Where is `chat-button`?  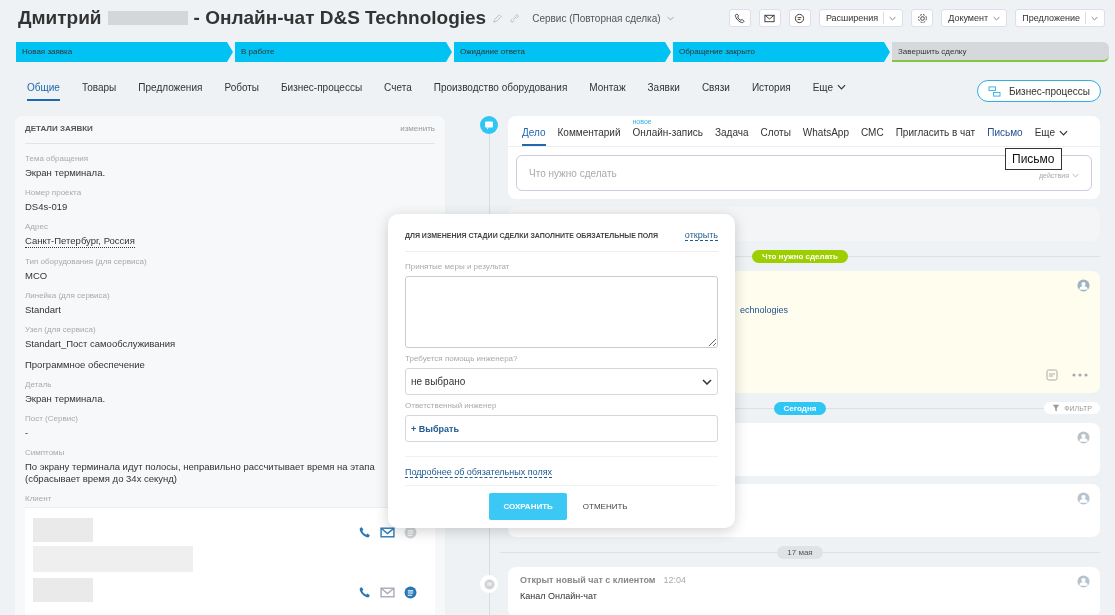
chat-button is located at coordinates (799, 18).